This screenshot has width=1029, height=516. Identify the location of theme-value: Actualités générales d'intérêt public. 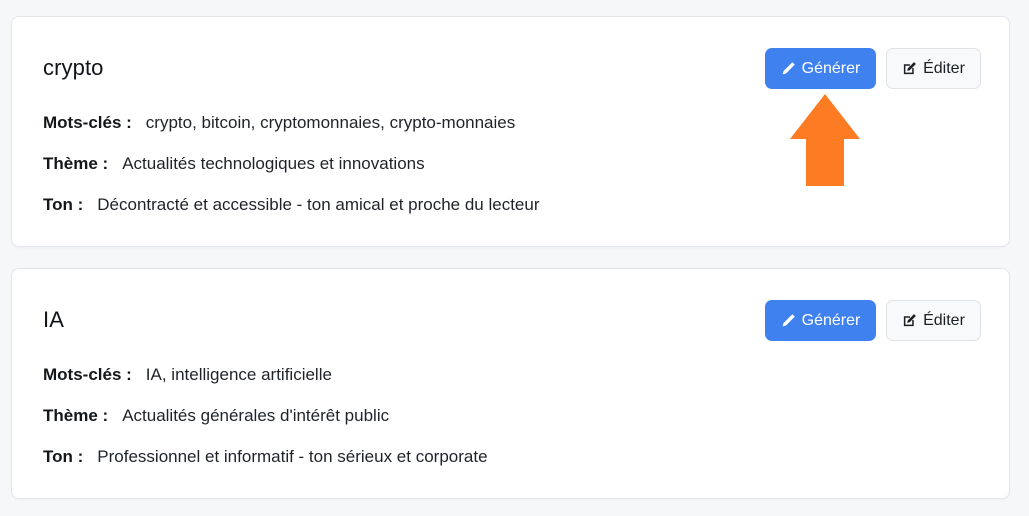
(256, 415).